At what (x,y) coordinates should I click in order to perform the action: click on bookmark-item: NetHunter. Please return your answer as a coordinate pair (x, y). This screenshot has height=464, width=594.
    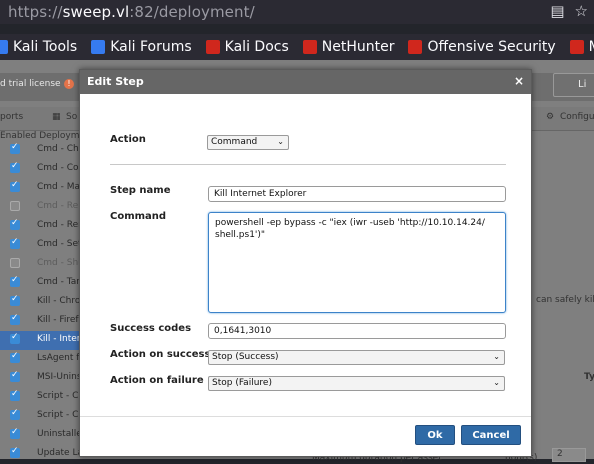
    Looking at the image, I should click on (348, 47).